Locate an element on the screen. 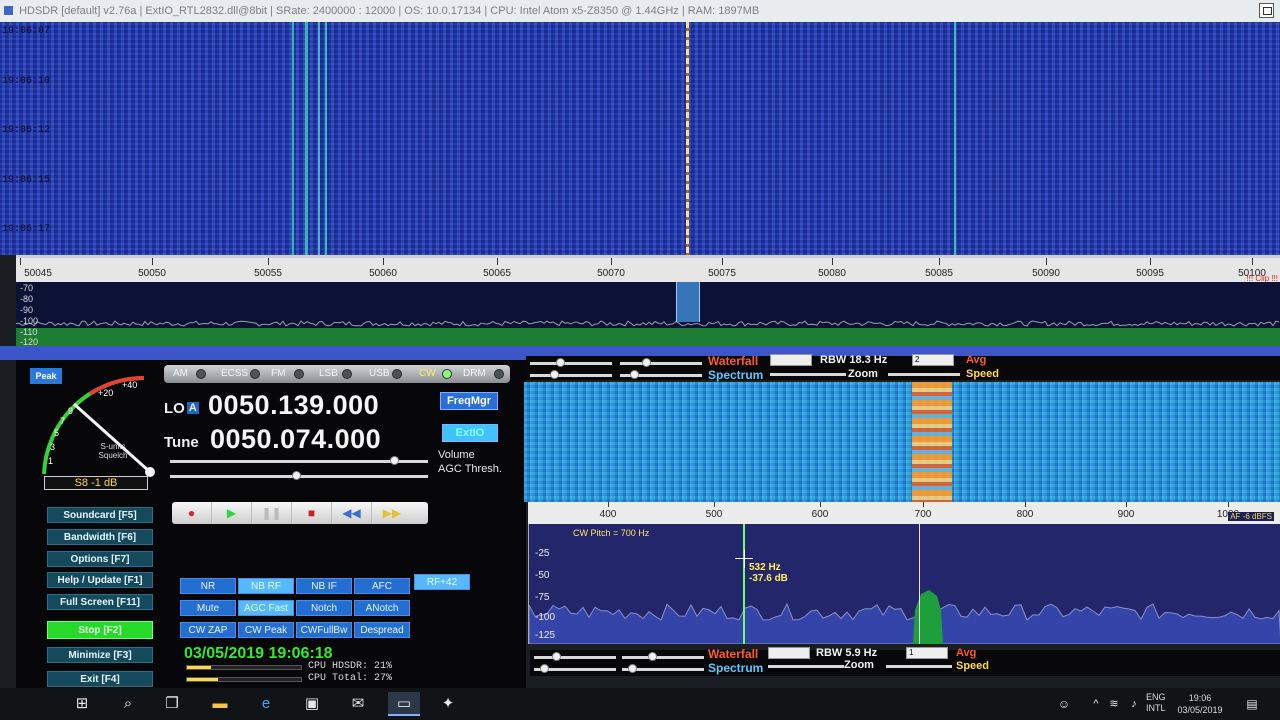 The width and height of the screenshot is (1280, 720). tune-marker is located at coordinates (687, 138).